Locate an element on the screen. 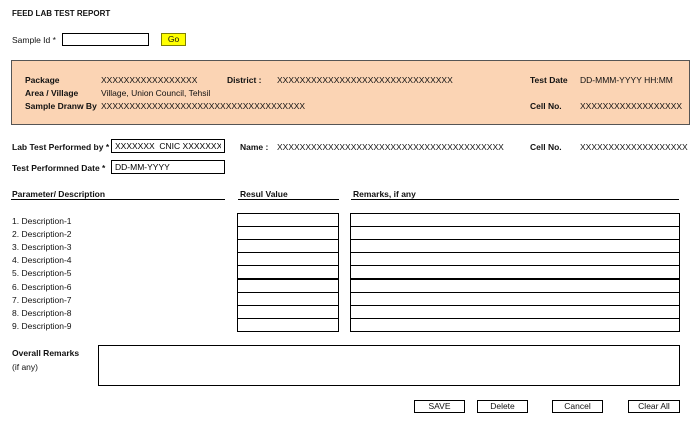  row-description: 9. Description-9 is located at coordinates (42, 326).